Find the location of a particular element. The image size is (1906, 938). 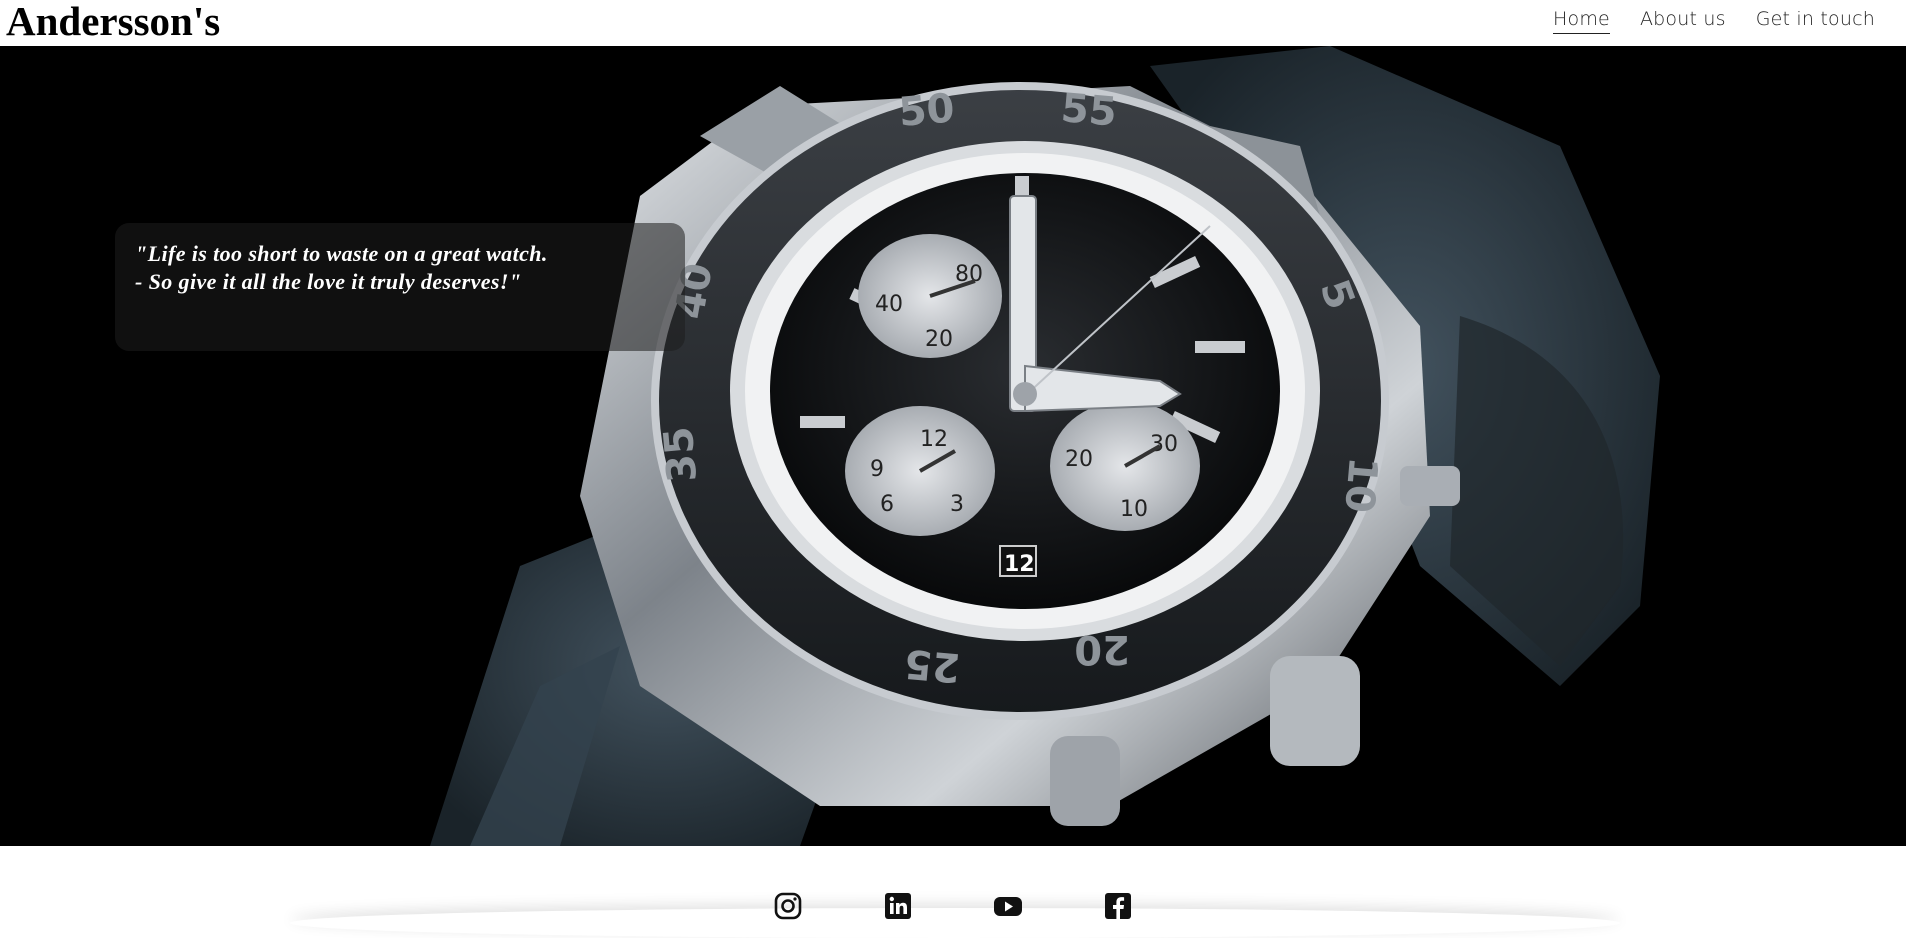

site-header: Andersson's Home About us Get in touch is located at coordinates (953, 23).